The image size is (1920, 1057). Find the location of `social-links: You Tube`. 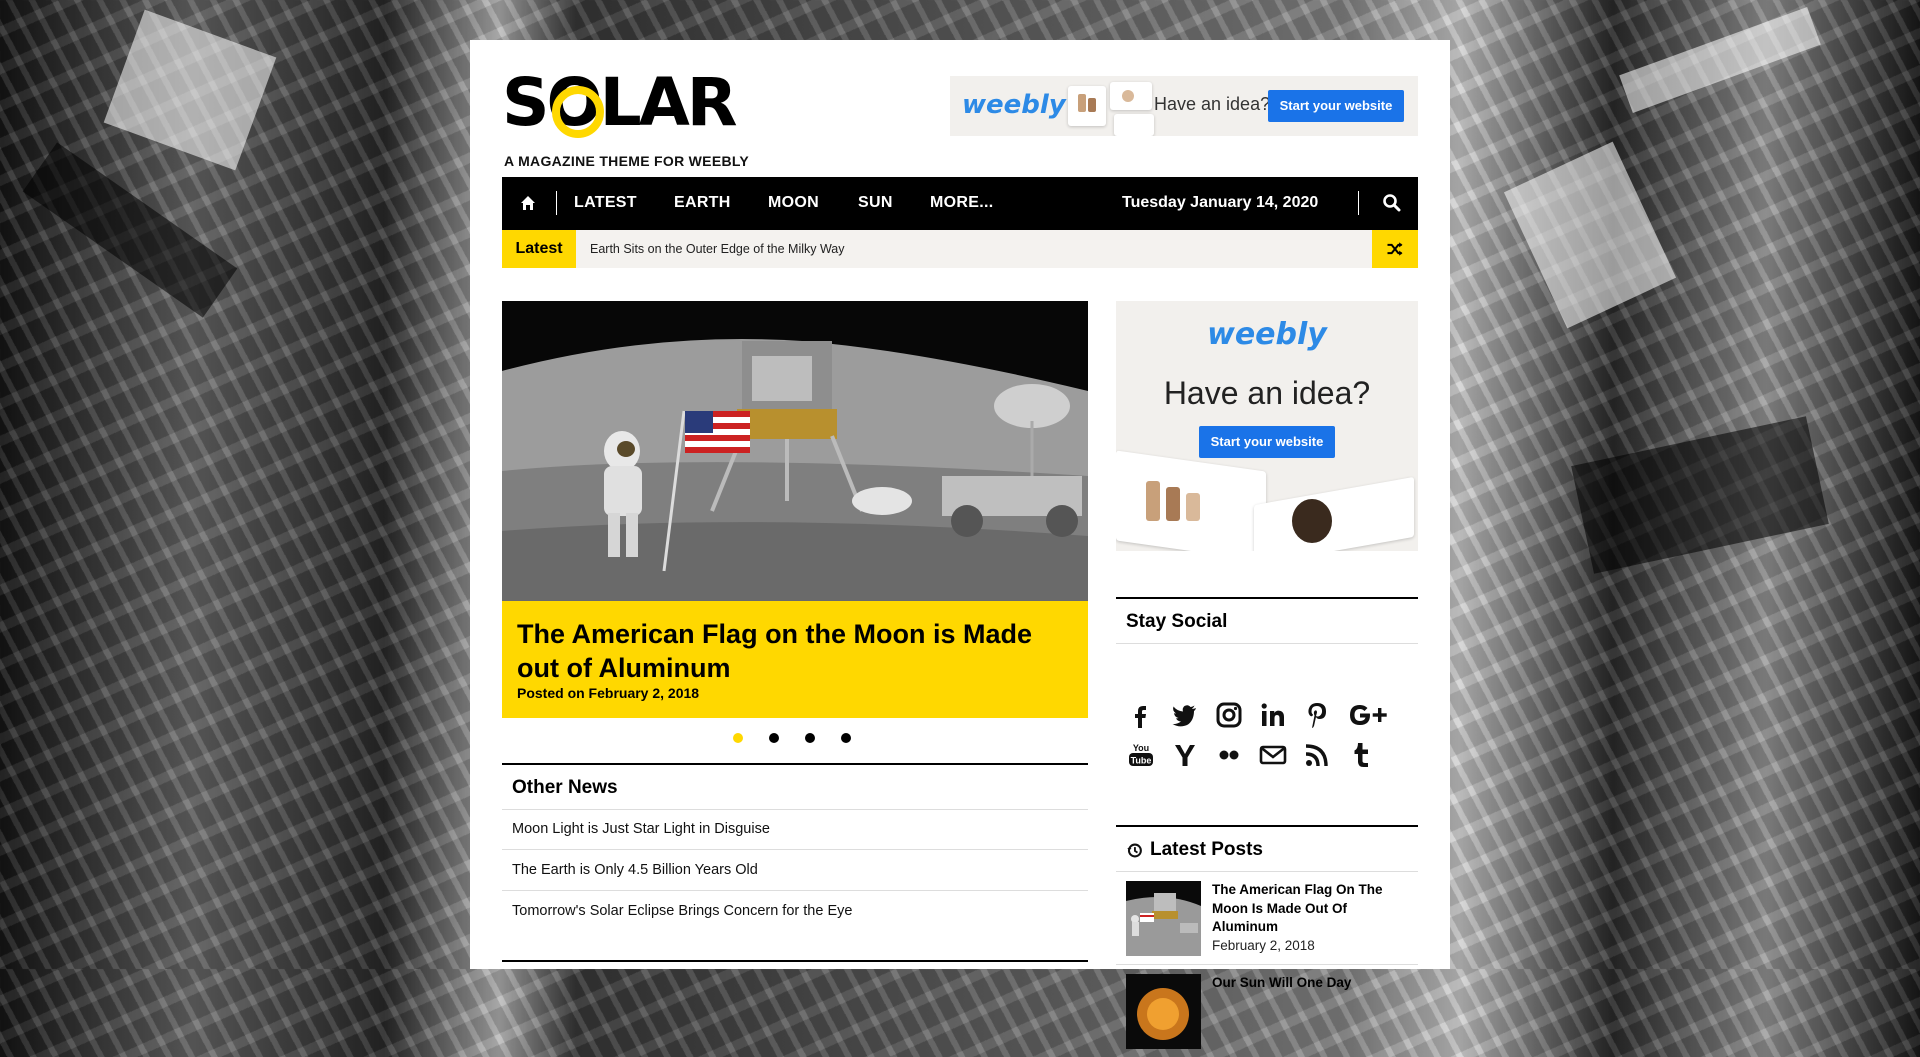

social-links: You Tube is located at coordinates (1271, 745).